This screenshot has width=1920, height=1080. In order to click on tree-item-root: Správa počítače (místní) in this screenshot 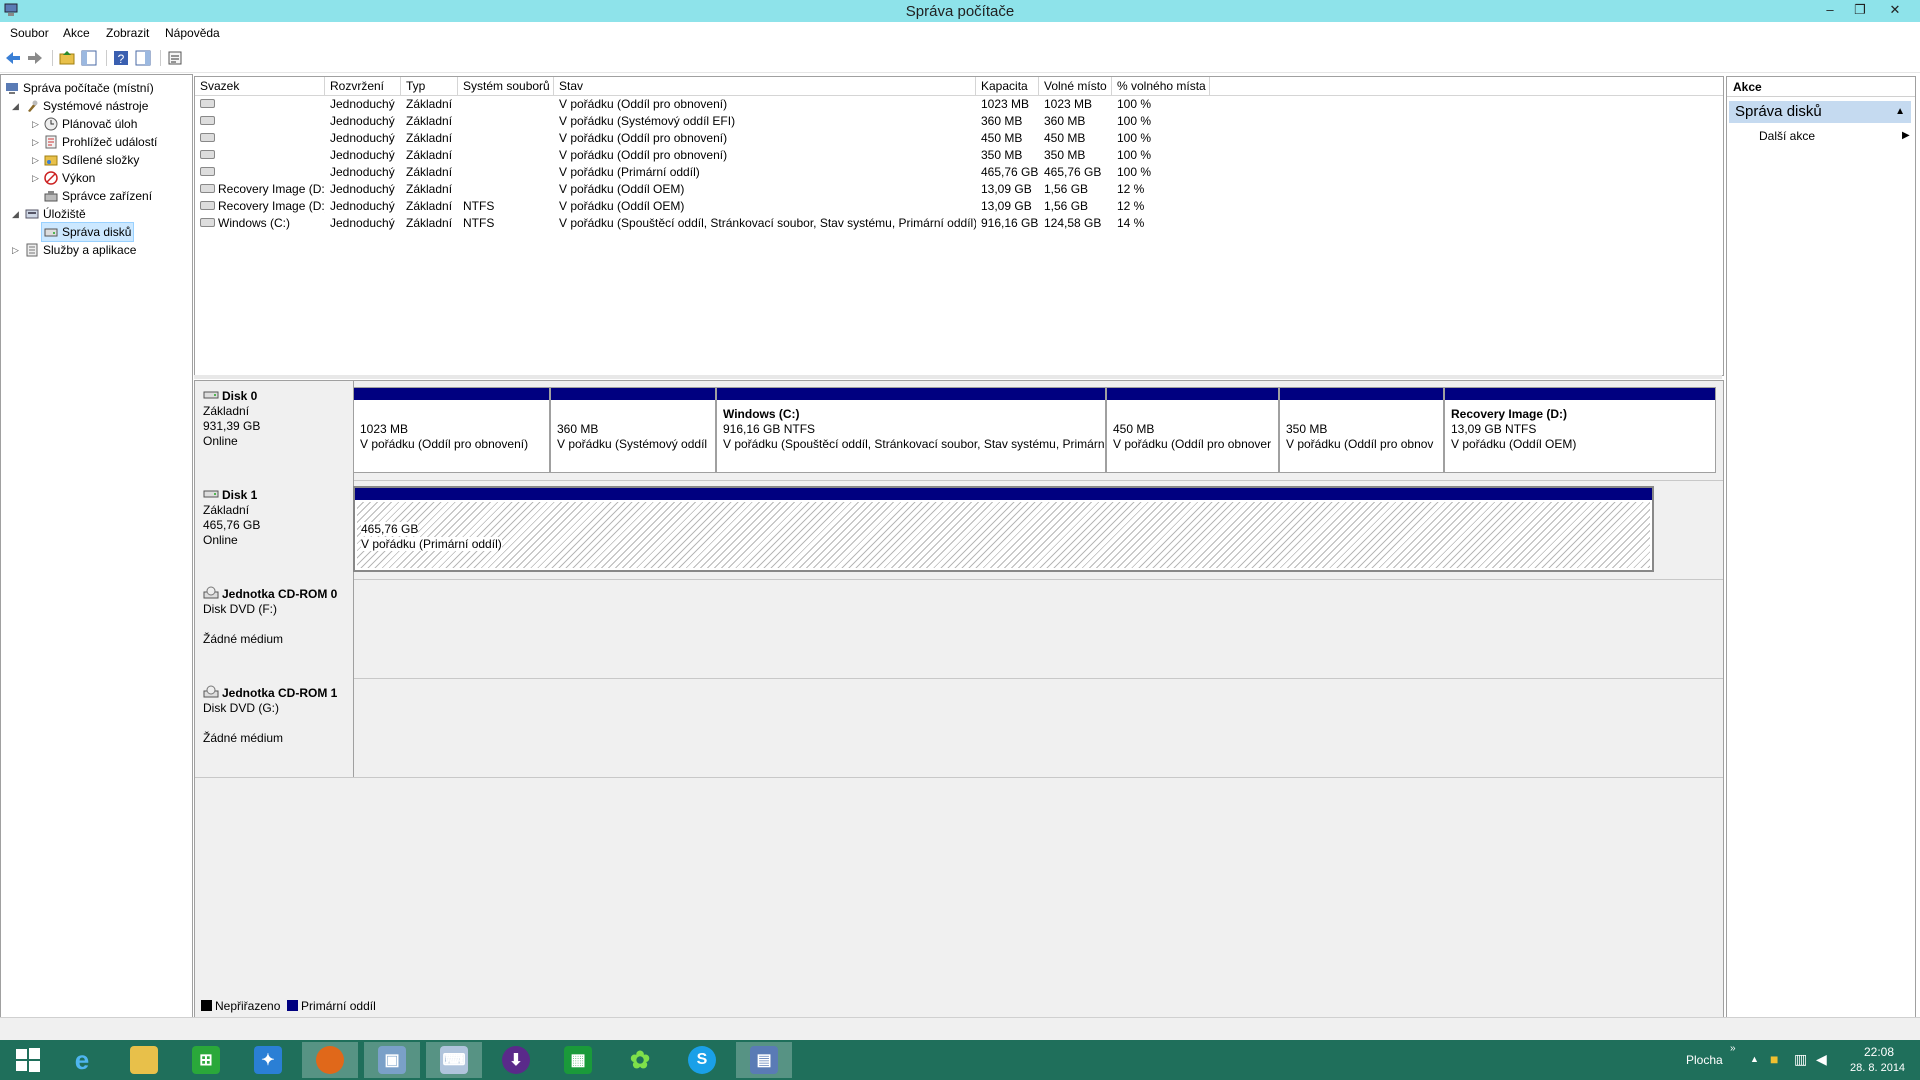, I will do `click(79, 88)`.